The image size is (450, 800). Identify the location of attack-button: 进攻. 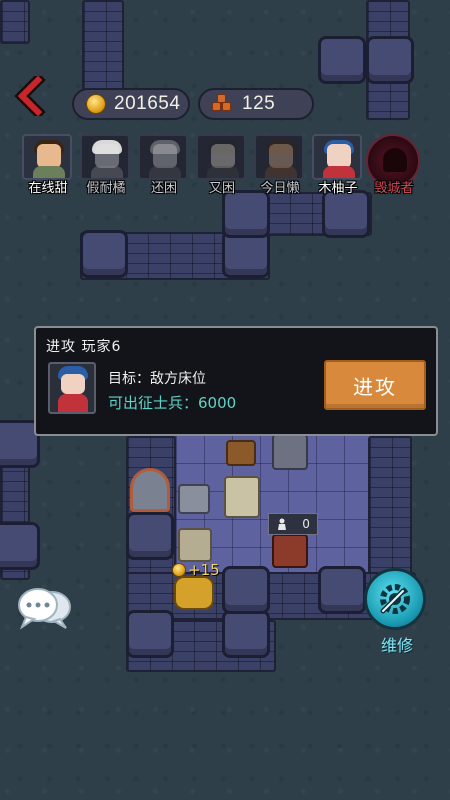
(375, 385).